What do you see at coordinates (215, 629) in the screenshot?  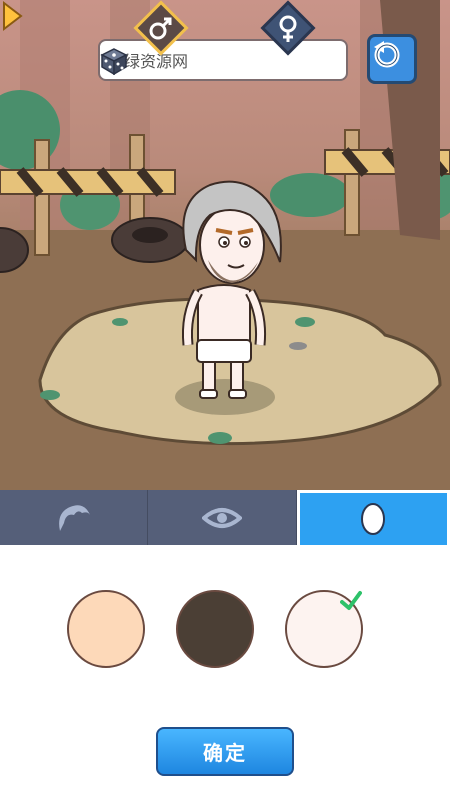 I see `skin-swatch-dark` at bounding box center [215, 629].